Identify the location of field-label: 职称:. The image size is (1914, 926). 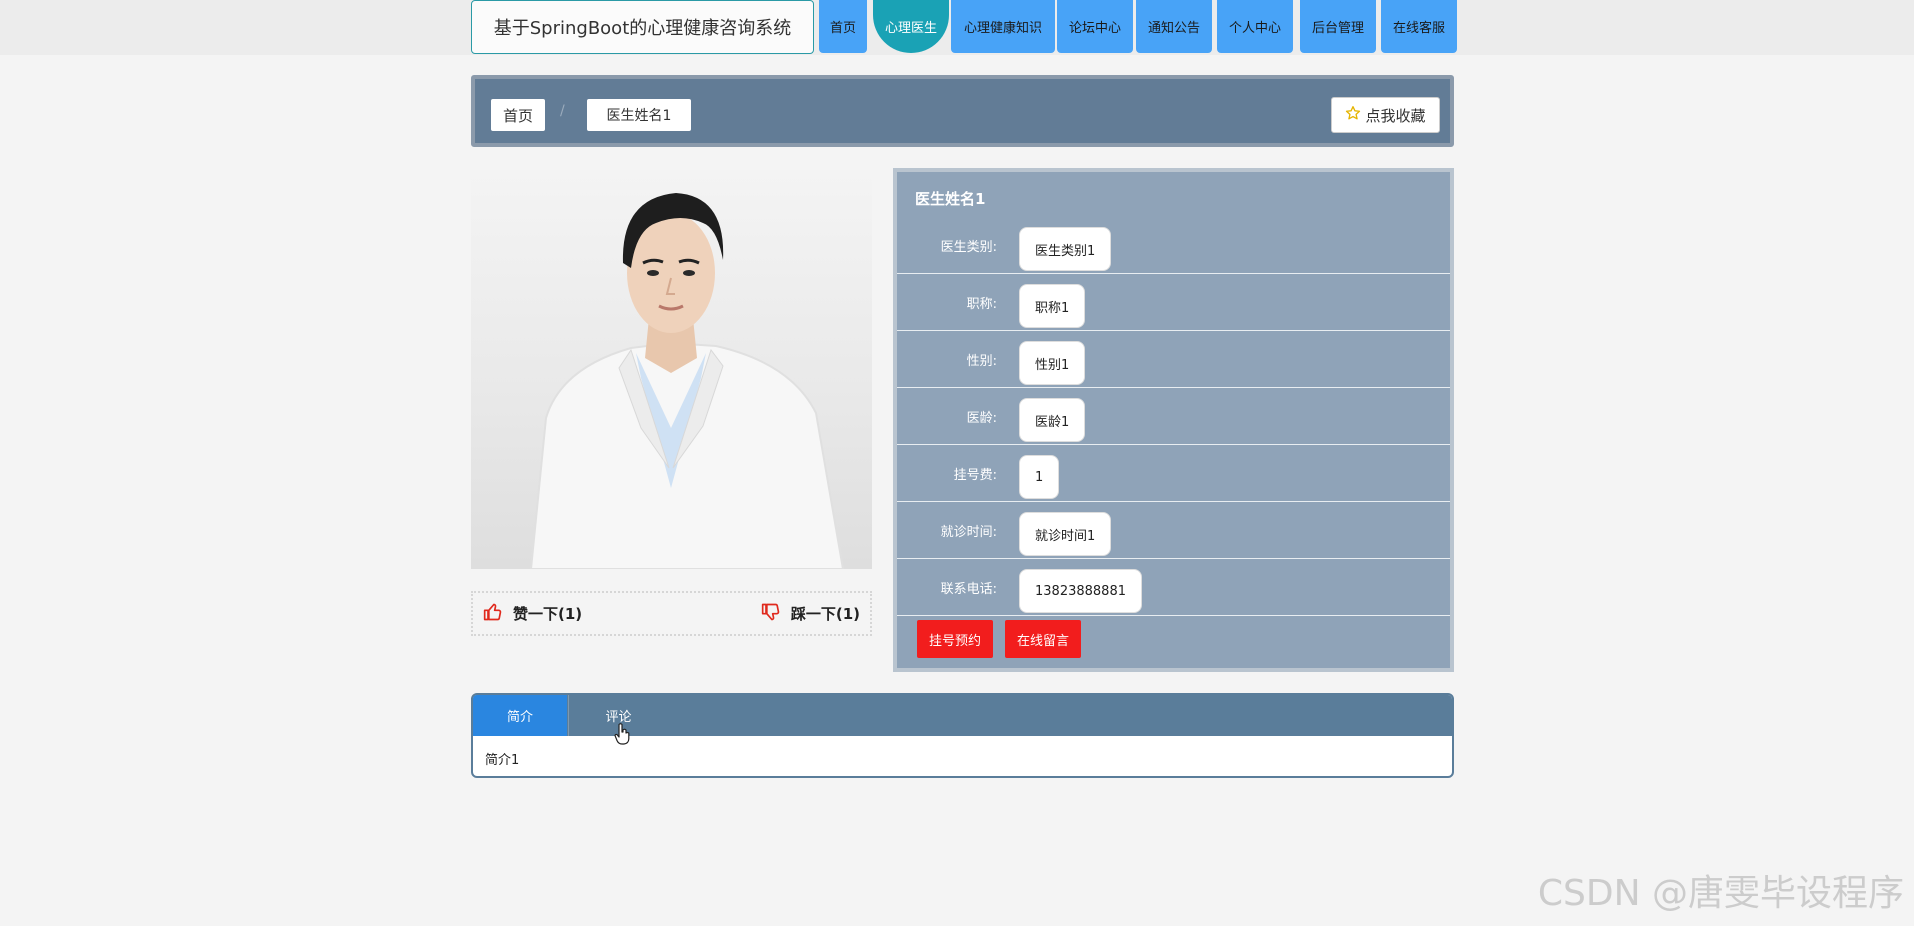
(981, 304).